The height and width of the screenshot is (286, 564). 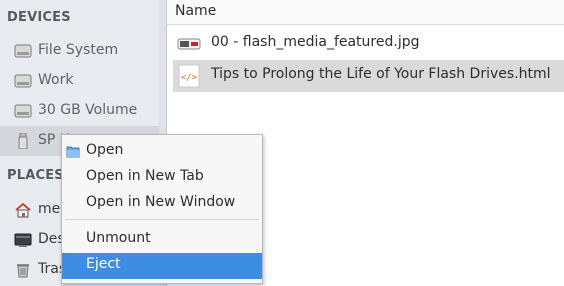 What do you see at coordinates (23, 210) in the screenshot?
I see `home-icon` at bounding box center [23, 210].